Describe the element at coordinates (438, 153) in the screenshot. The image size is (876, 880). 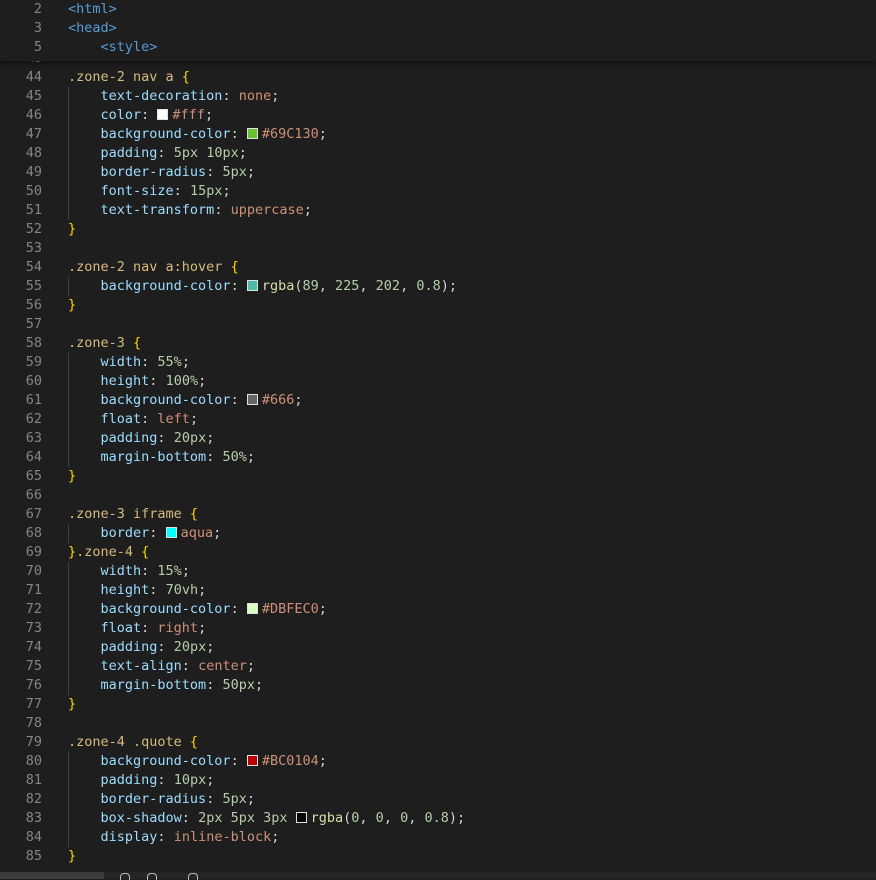
I see `code-line: 48 padding: 5px 10px;` at that location.